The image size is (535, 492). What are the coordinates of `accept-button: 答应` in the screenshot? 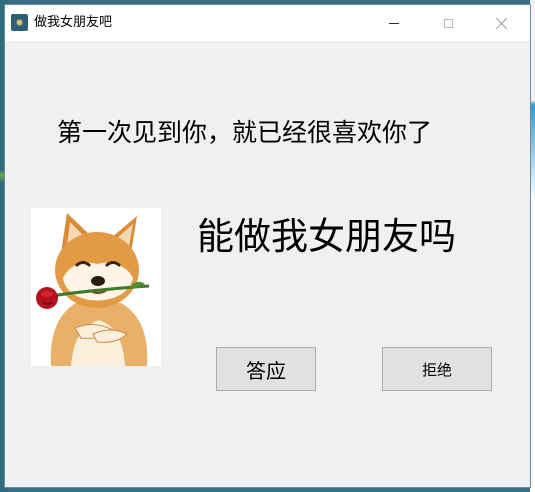 It's located at (266, 369).